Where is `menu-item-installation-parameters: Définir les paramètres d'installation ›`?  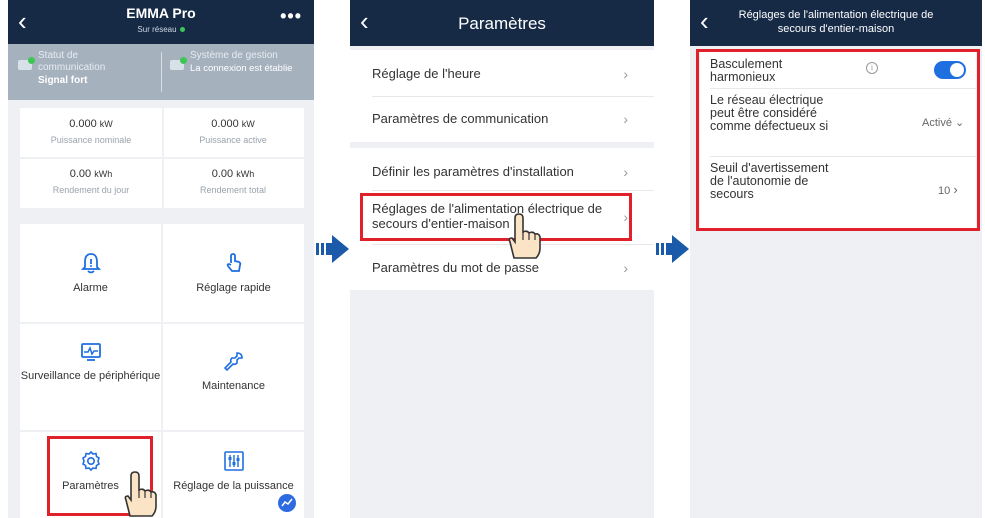
menu-item-installation-parameters: Définir les paramètres d'installation › is located at coordinates (502, 174).